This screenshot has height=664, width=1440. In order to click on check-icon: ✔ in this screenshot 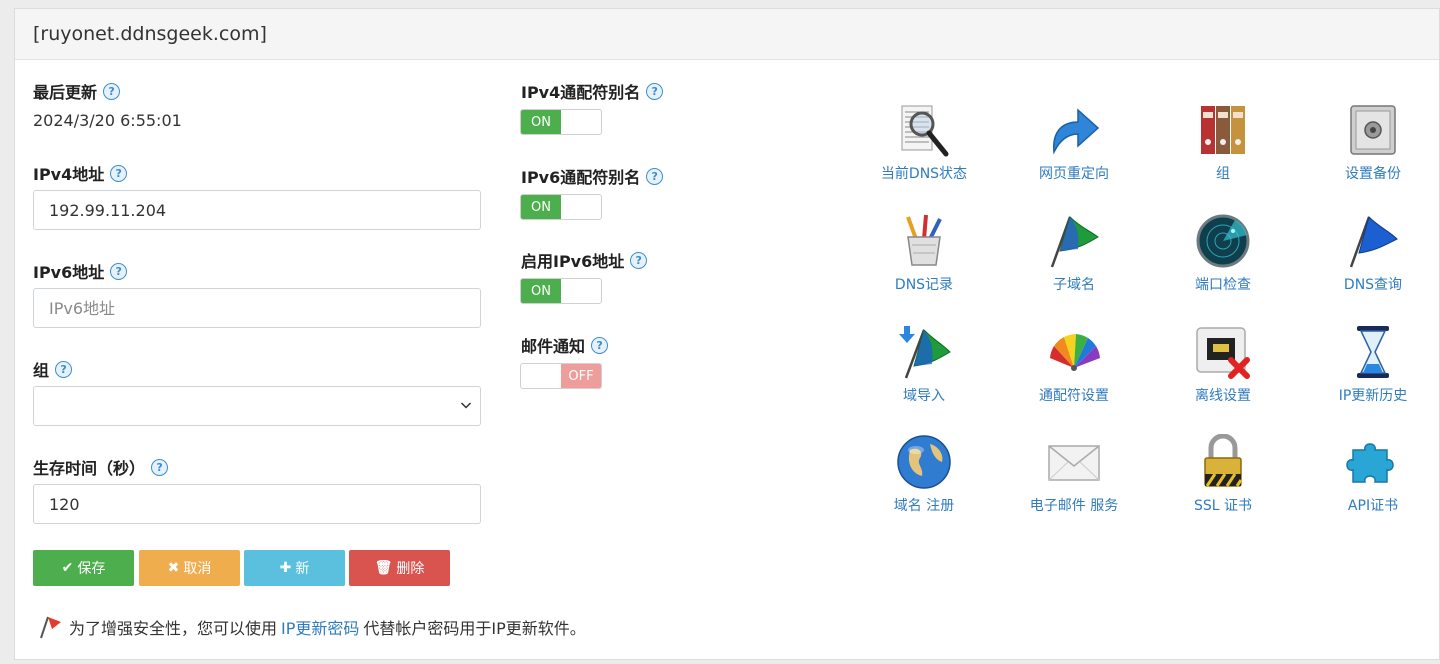, I will do `click(67, 568)`.